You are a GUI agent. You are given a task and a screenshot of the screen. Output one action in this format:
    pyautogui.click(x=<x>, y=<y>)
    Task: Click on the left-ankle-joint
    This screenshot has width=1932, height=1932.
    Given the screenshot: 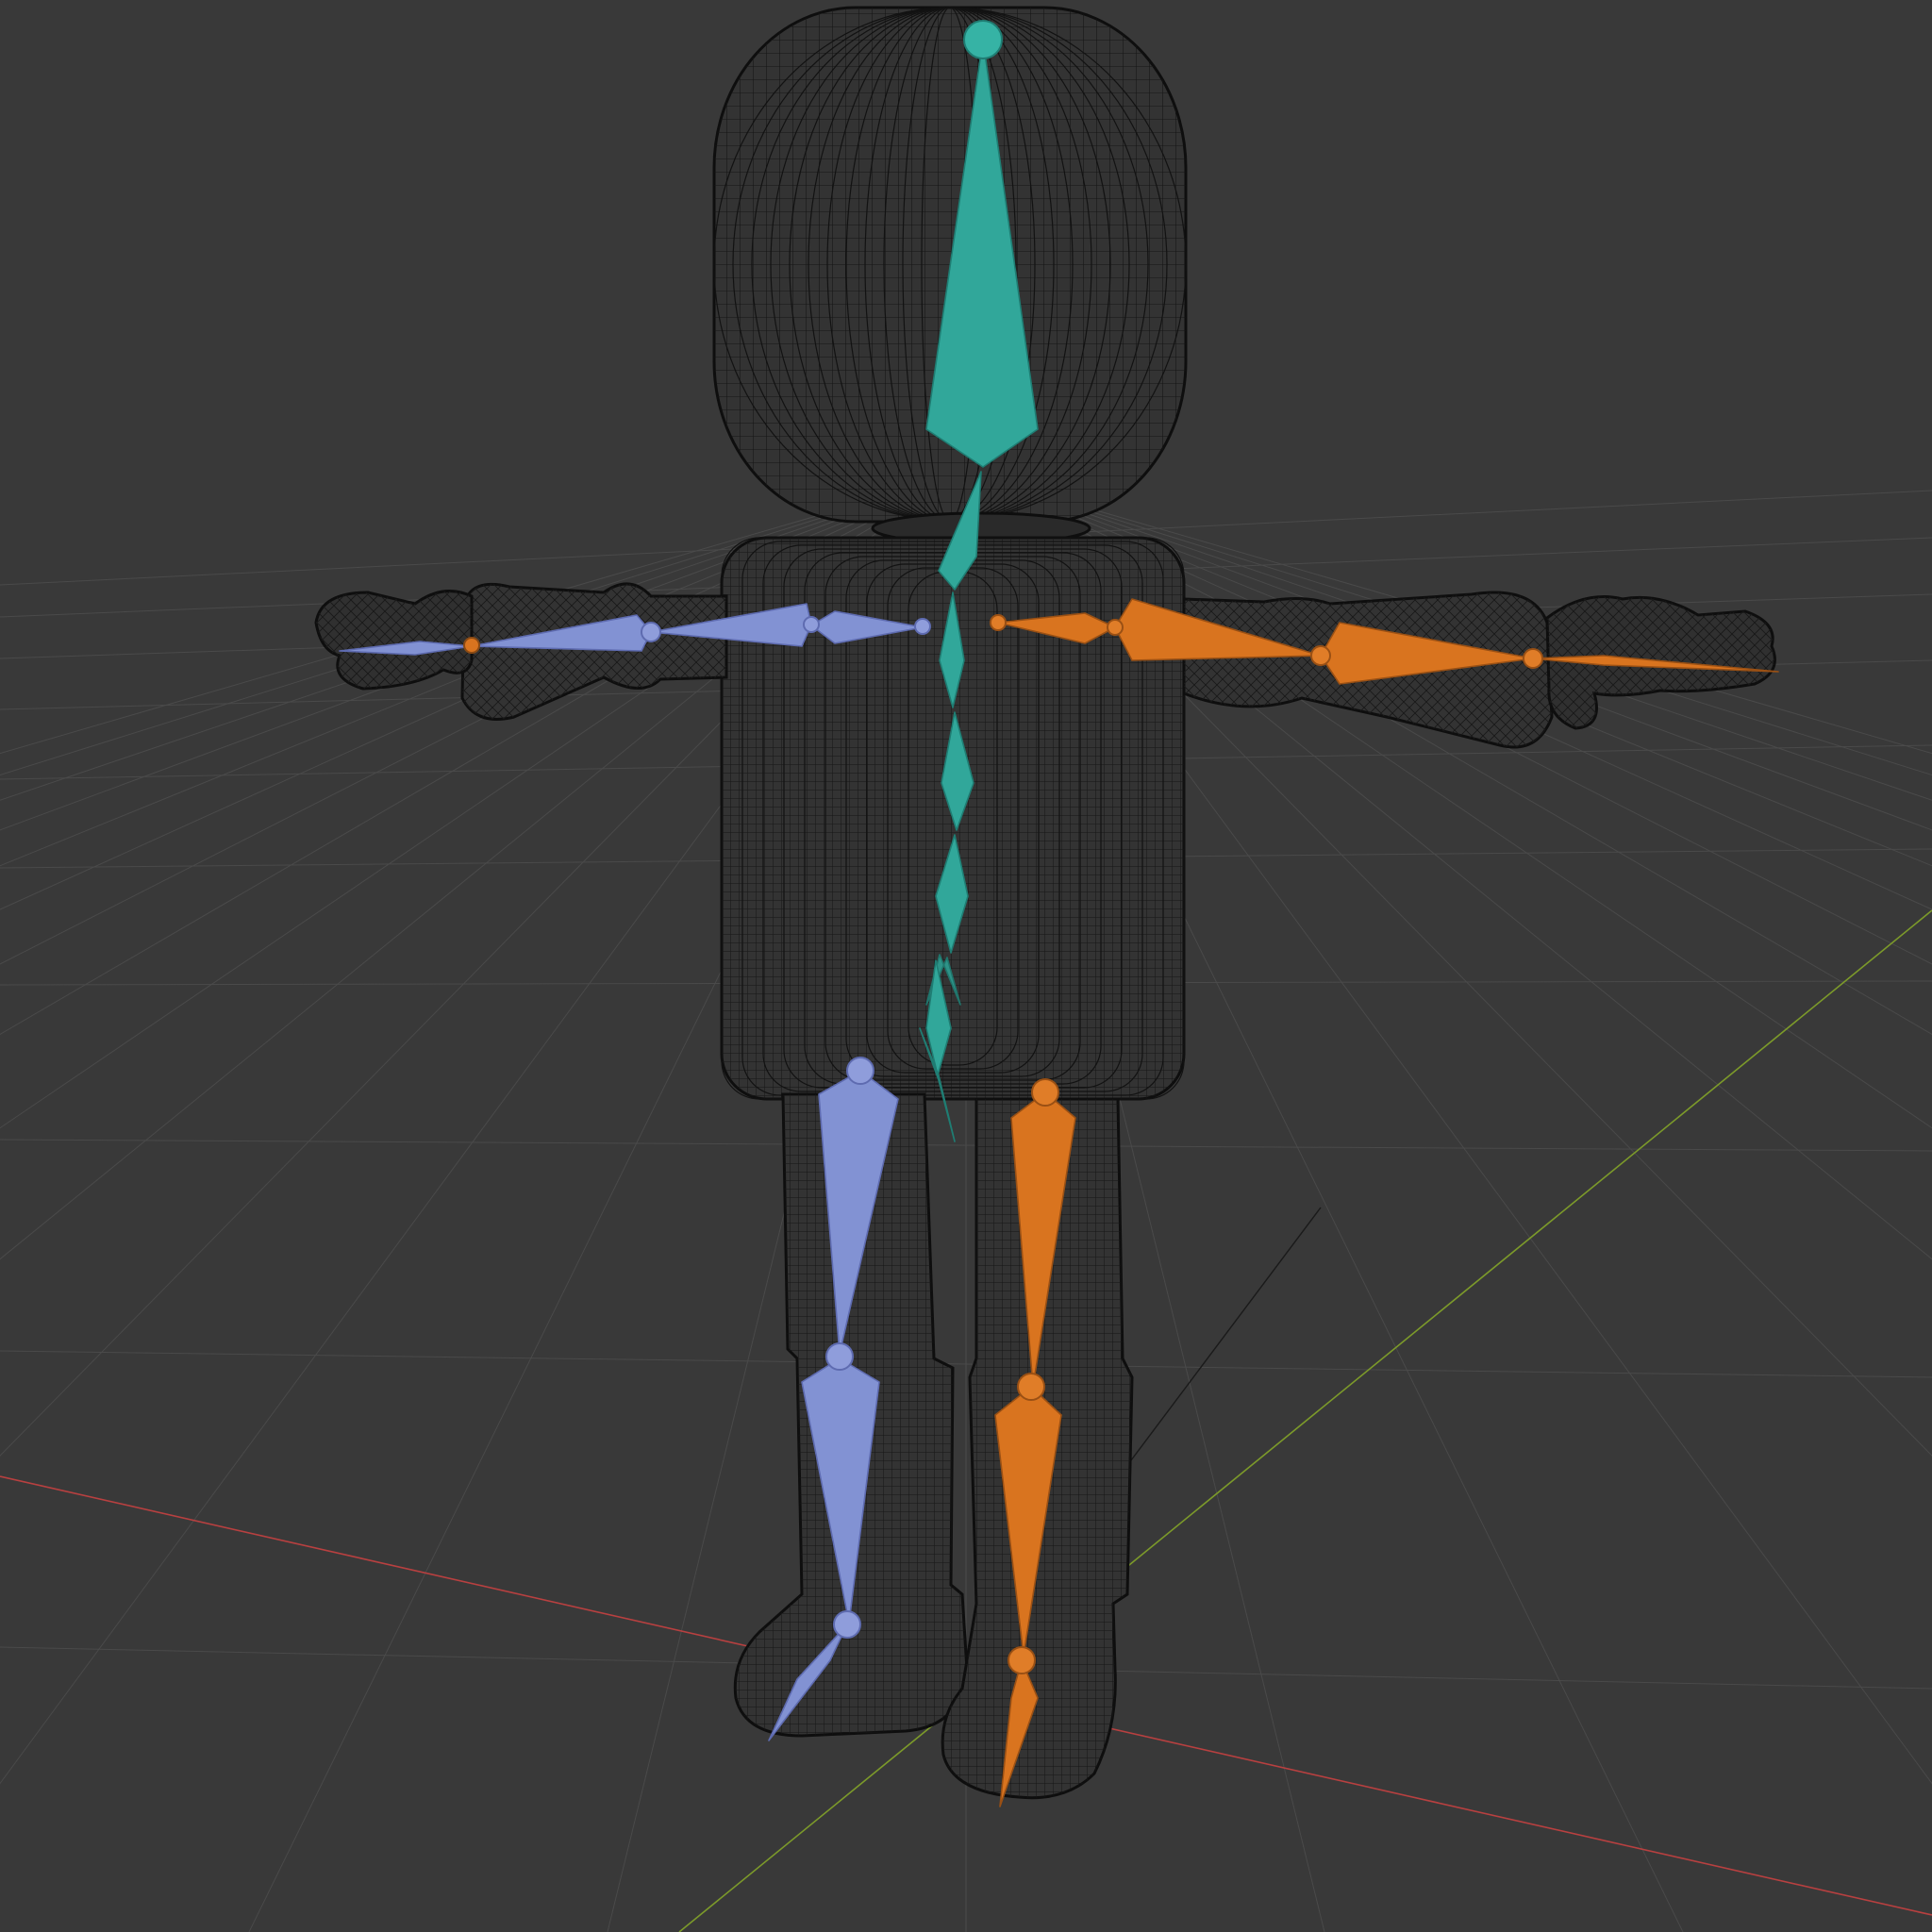 What is the action you would take?
    pyautogui.click(x=847, y=1625)
    